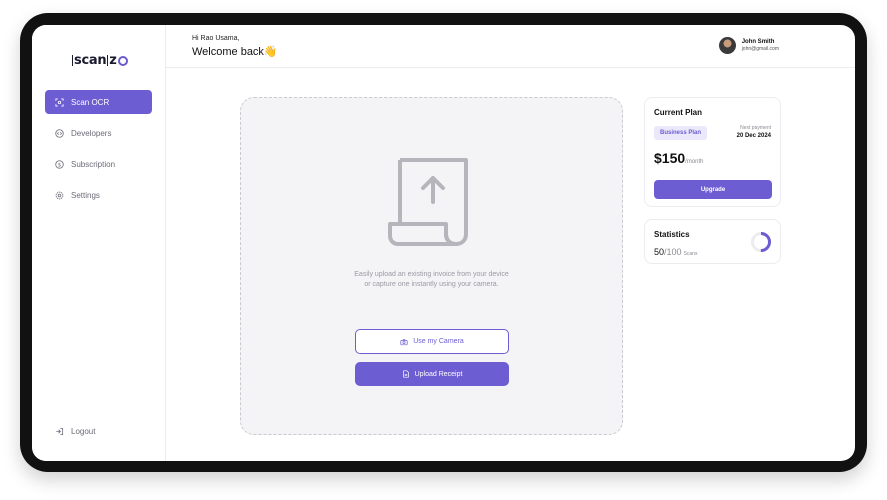  I want to click on greeting-subtitle: Hi Rao Usama,, so click(216, 38).